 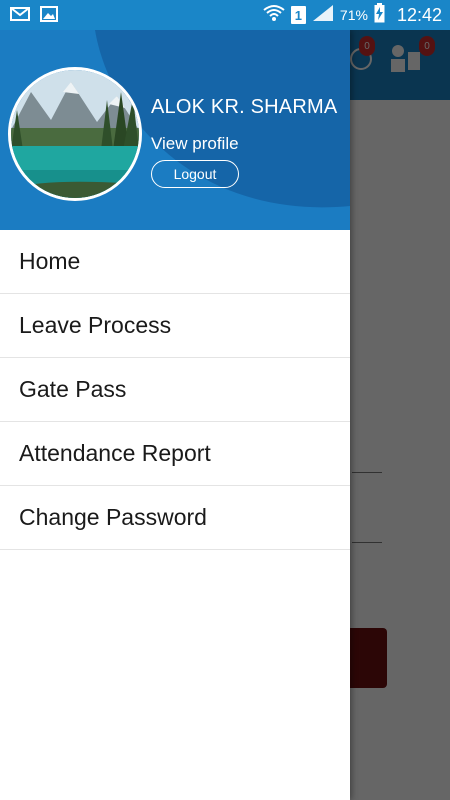 What do you see at coordinates (225, 15) in the screenshot?
I see `status-bar: 1 71% 12:42` at bounding box center [225, 15].